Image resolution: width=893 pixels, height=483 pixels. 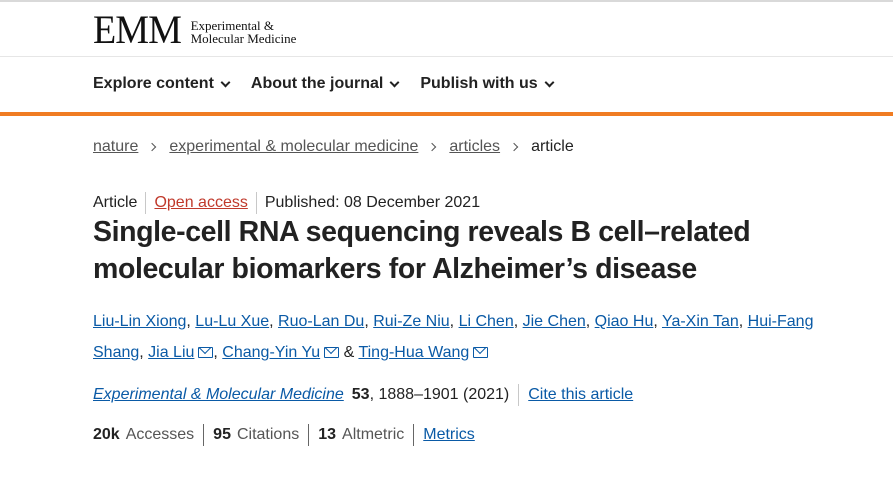 I want to click on logo-line-2: Molecular Medicine, so click(x=243, y=38).